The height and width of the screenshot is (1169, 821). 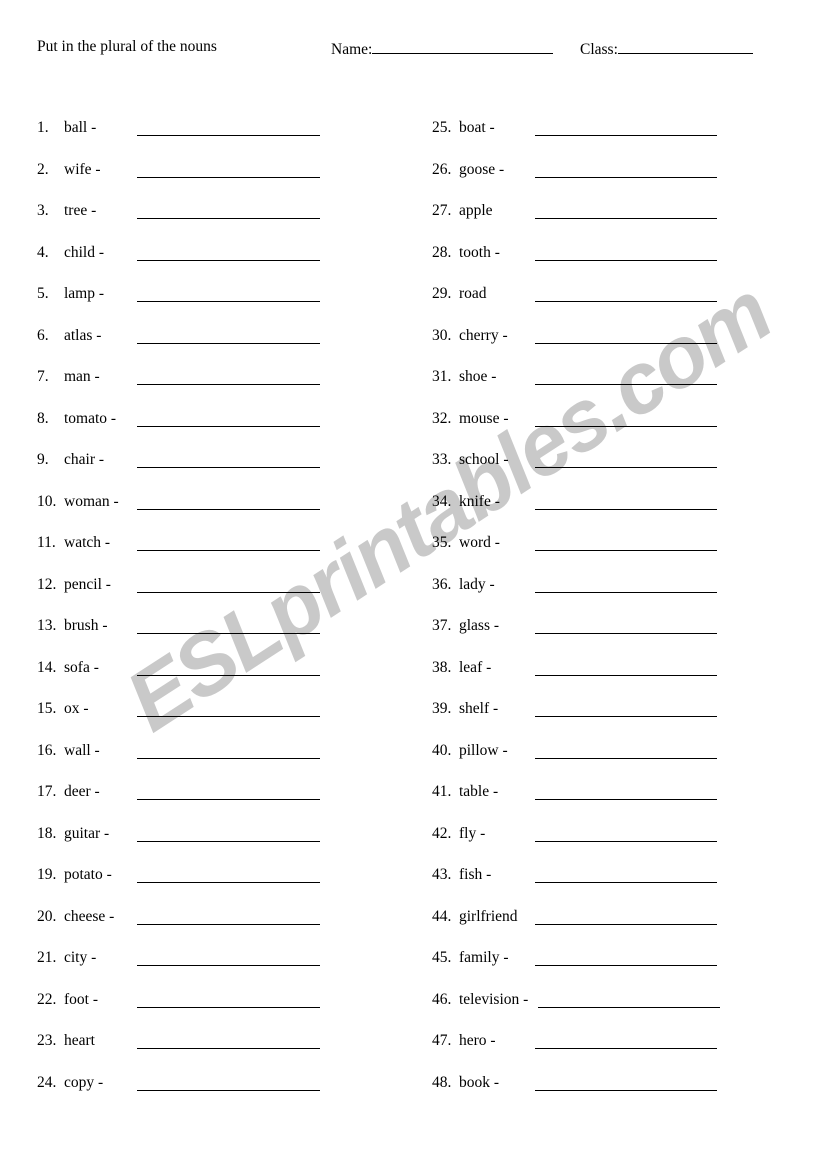 What do you see at coordinates (43, 335) in the screenshot?
I see `exercise-number: 6.` at bounding box center [43, 335].